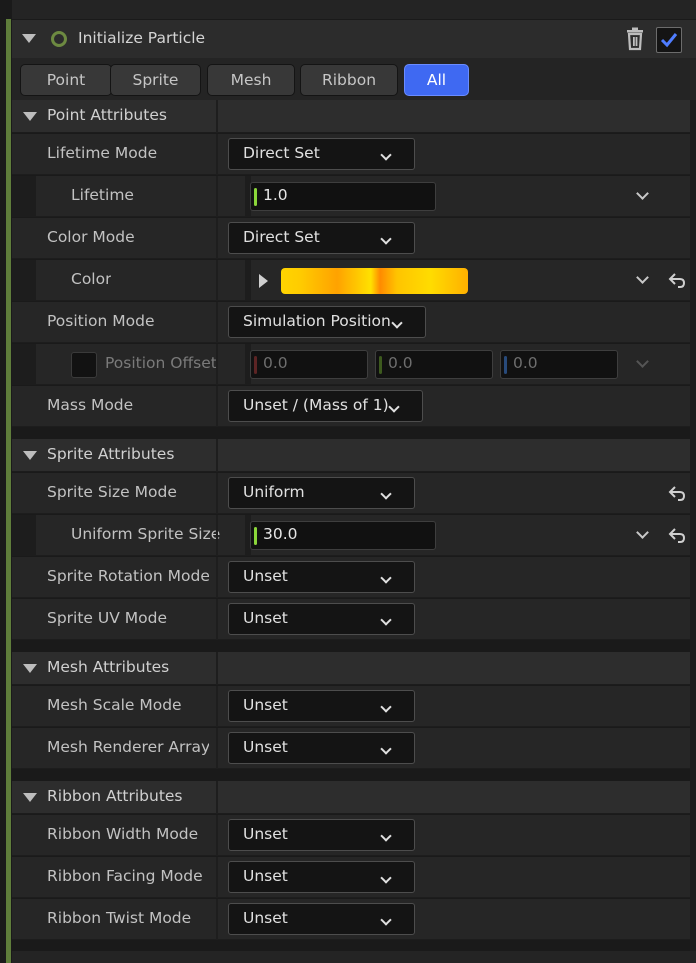 This screenshot has width=696, height=963. Describe the element at coordinates (321, 706) in the screenshot. I see `mesh-scale-mode-dropdown: Unset` at that location.